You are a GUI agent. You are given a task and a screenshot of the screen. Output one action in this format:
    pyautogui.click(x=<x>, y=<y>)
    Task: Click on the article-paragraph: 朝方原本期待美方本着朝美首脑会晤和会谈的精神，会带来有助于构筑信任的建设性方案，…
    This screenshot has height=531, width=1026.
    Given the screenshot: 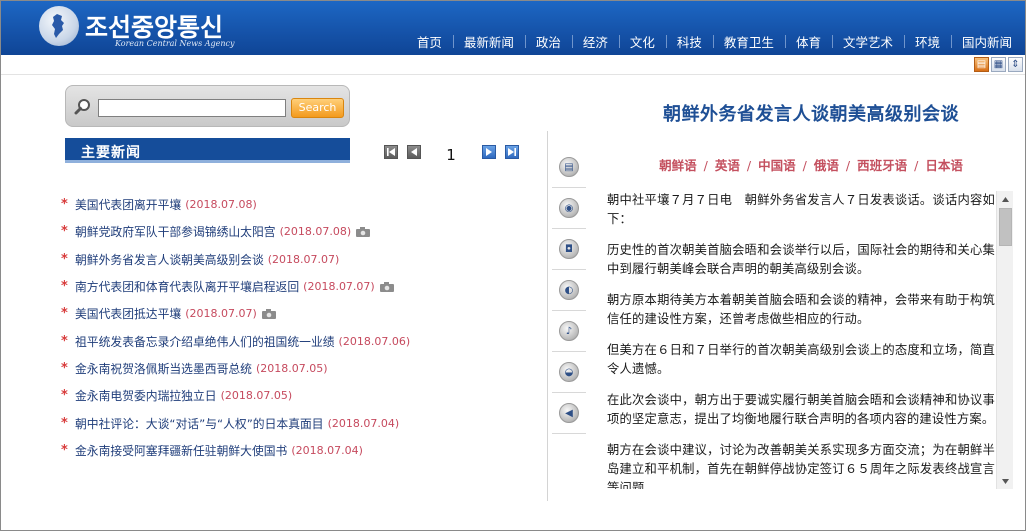 What is the action you would take?
    pyautogui.click(x=801, y=309)
    